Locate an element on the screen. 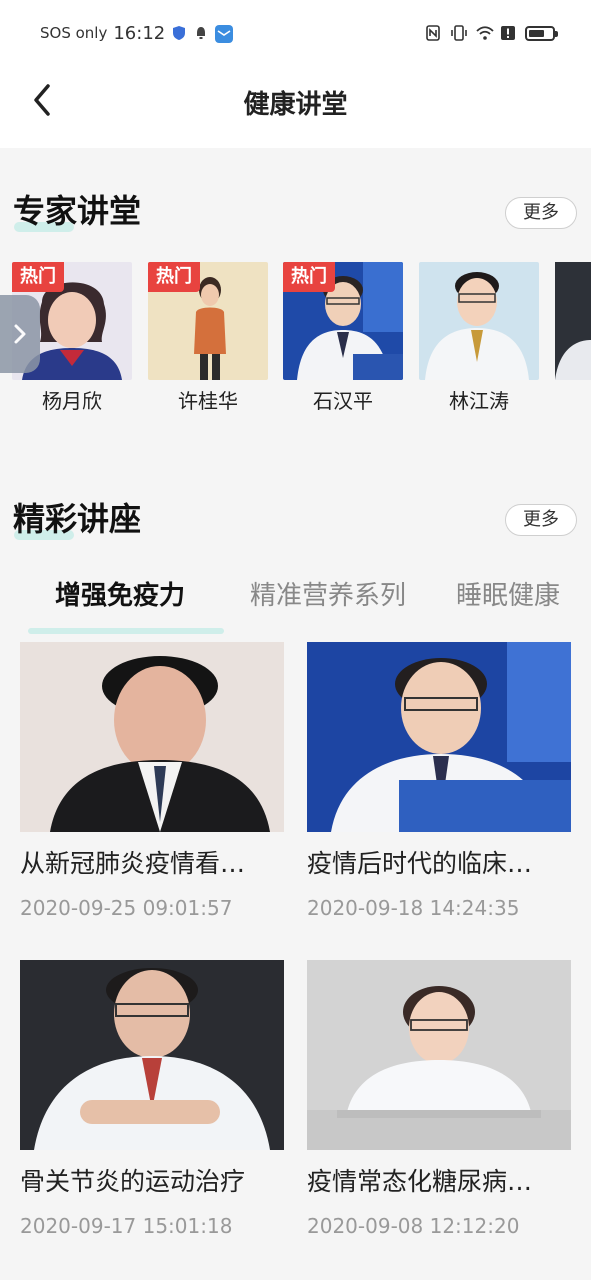 This screenshot has width=591, height=1280. lectures-more-button: 更多 is located at coordinates (541, 520).